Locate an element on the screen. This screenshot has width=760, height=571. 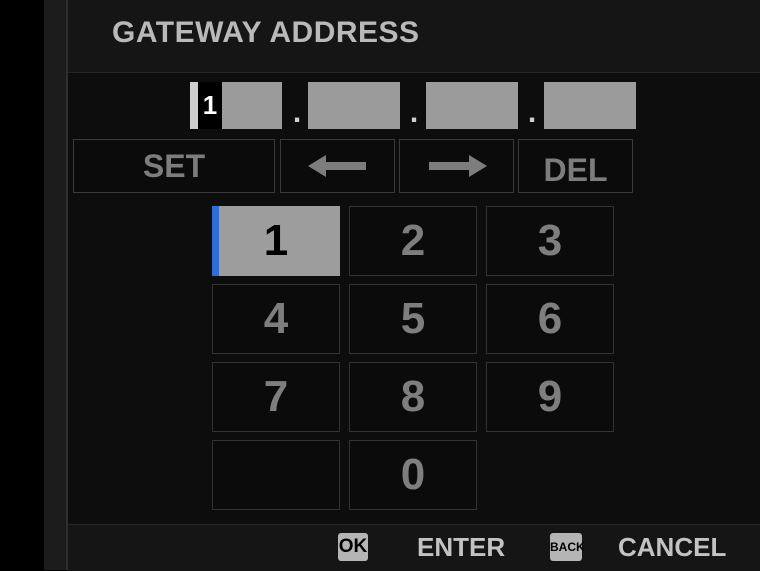
key-blank is located at coordinates (276, 475).